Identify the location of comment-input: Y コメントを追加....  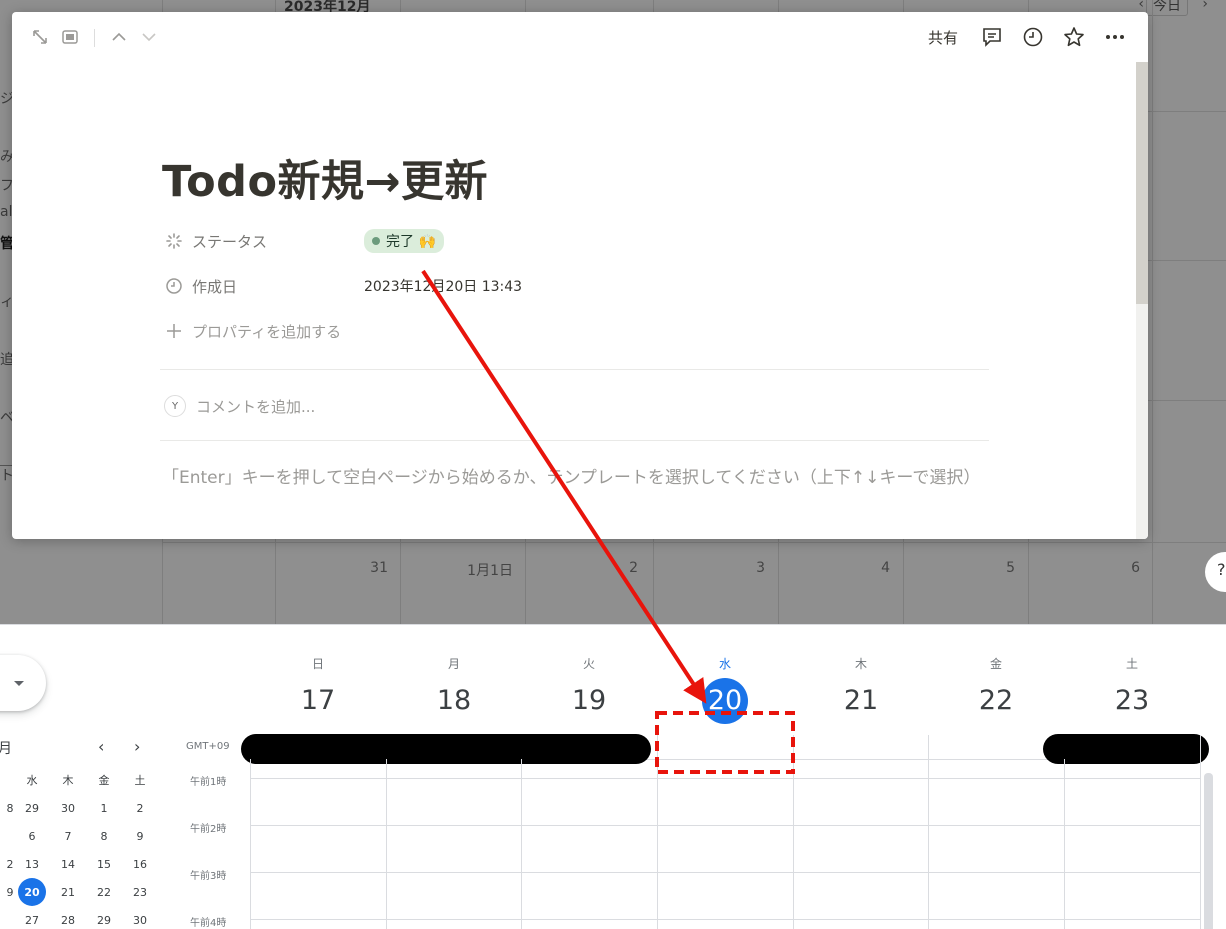
(239, 406).